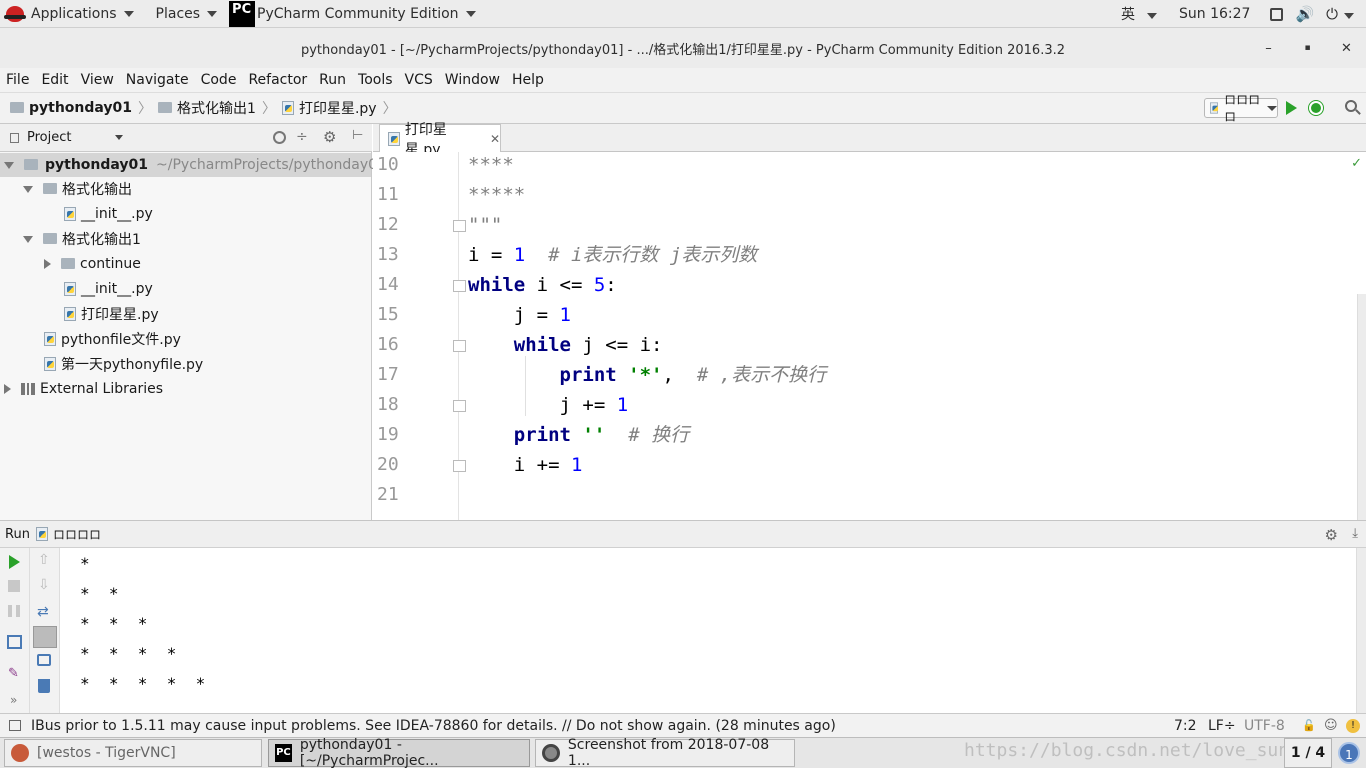 Image resolution: width=1366 pixels, height=769 pixels. I want to click on clock: Sun 16:27, so click(1214, 14).